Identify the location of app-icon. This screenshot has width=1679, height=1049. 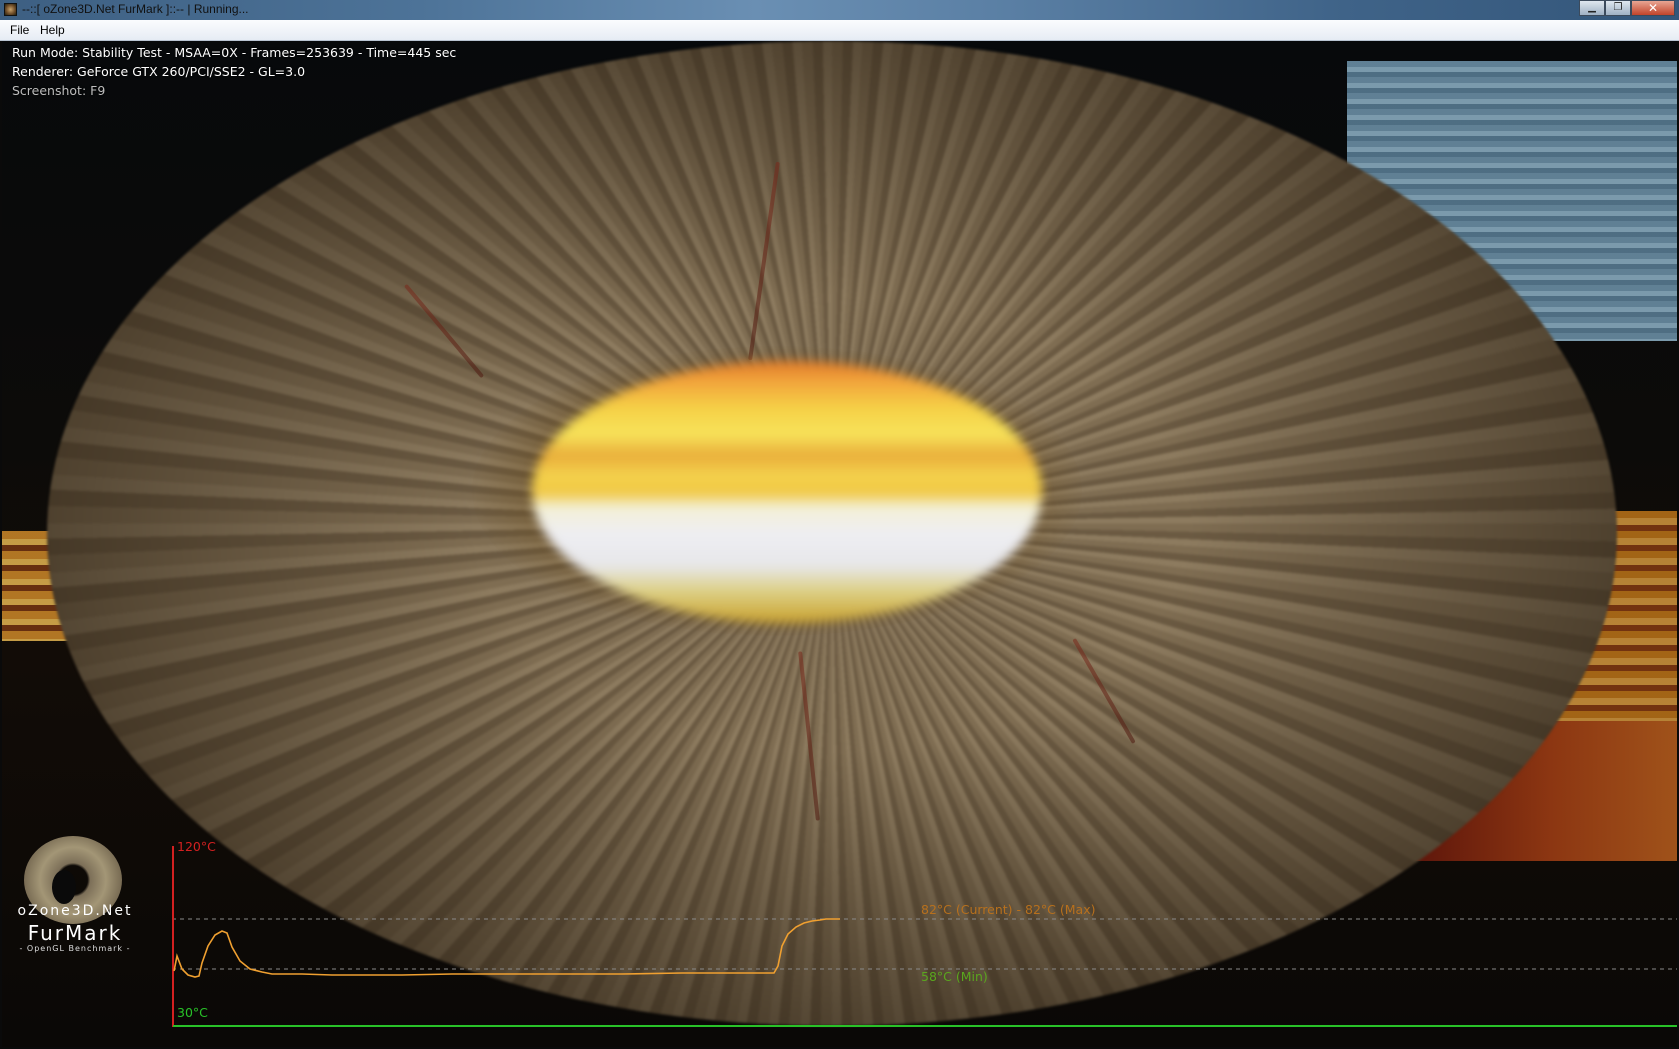
(10, 9).